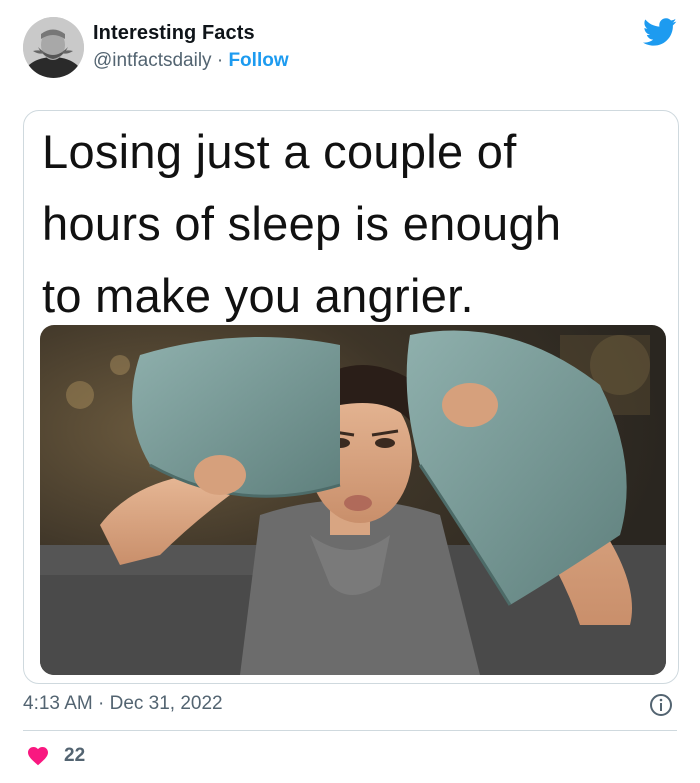  What do you see at coordinates (174, 33) in the screenshot?
I see `author-name: Interesting Facts` at bounding box center [174, 33].